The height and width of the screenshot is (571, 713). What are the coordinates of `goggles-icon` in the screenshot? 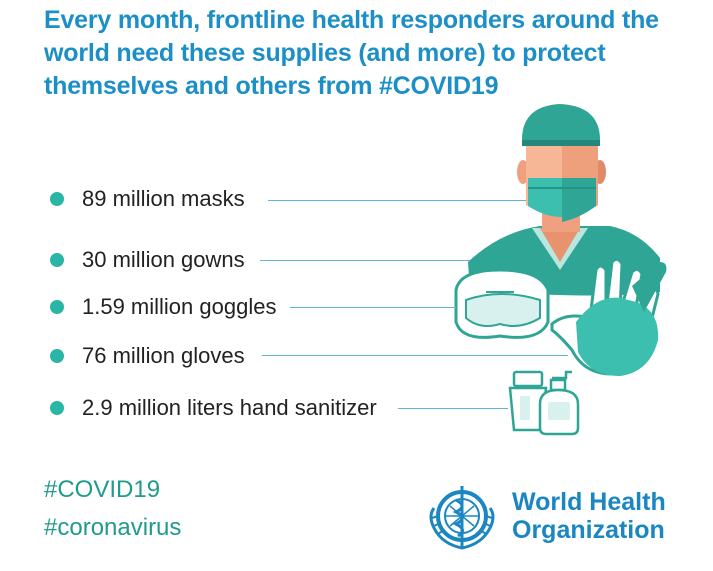 It's located at (502, 303).